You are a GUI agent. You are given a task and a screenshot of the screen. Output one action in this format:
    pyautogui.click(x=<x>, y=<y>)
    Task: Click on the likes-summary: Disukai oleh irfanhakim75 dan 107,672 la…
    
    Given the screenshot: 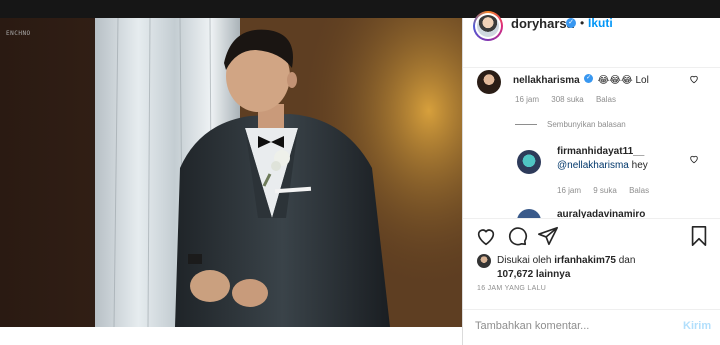 What is the action you would take?
    pyautogui.click(x=591, y=270)
    